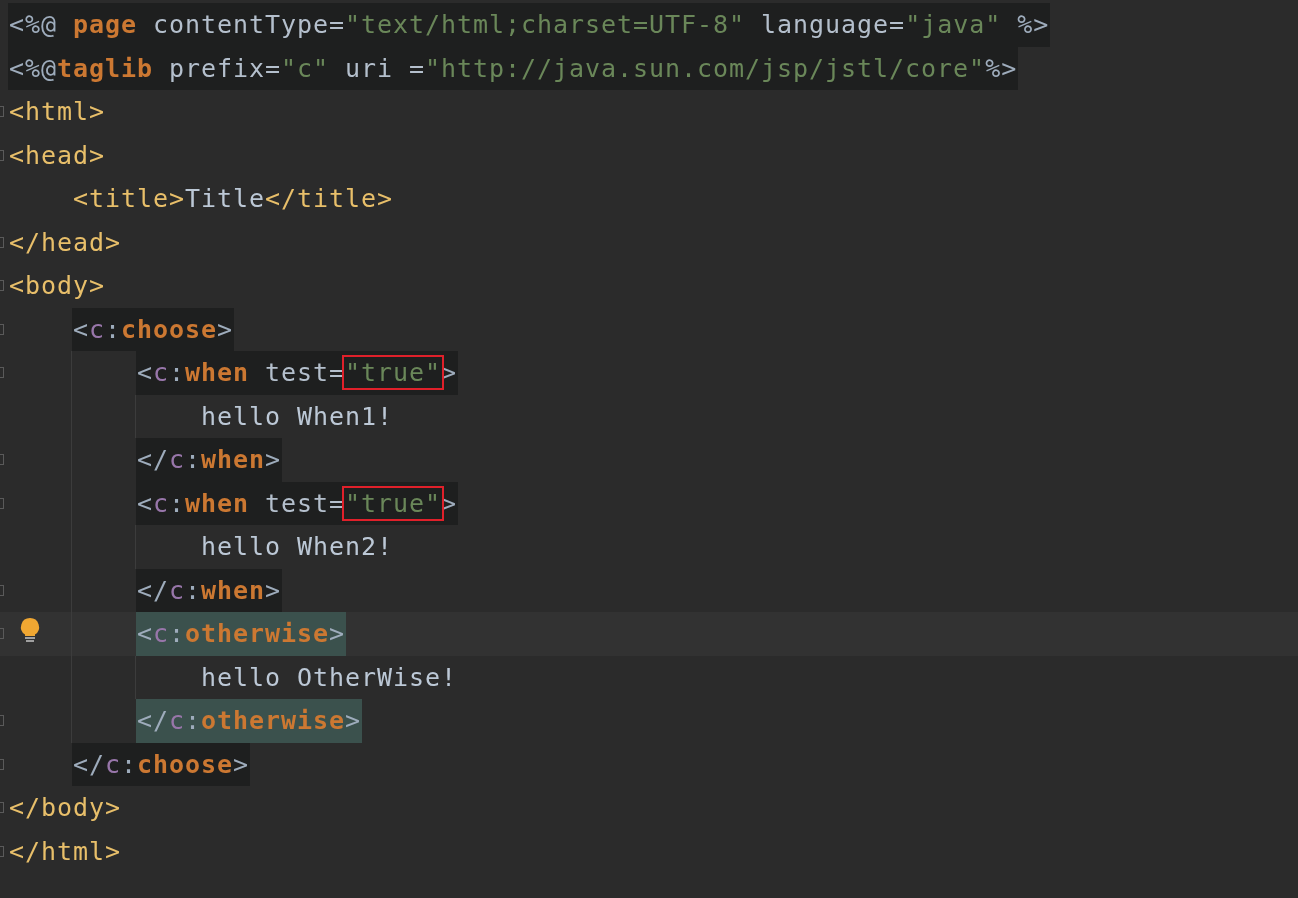 Image resolution: width=1298 pixels, height=898 pixels. What do you see at coordinates (233, 199) in the screenshot?
I see `code-line: <title>Title</title>` at bounding box center [233, 199].